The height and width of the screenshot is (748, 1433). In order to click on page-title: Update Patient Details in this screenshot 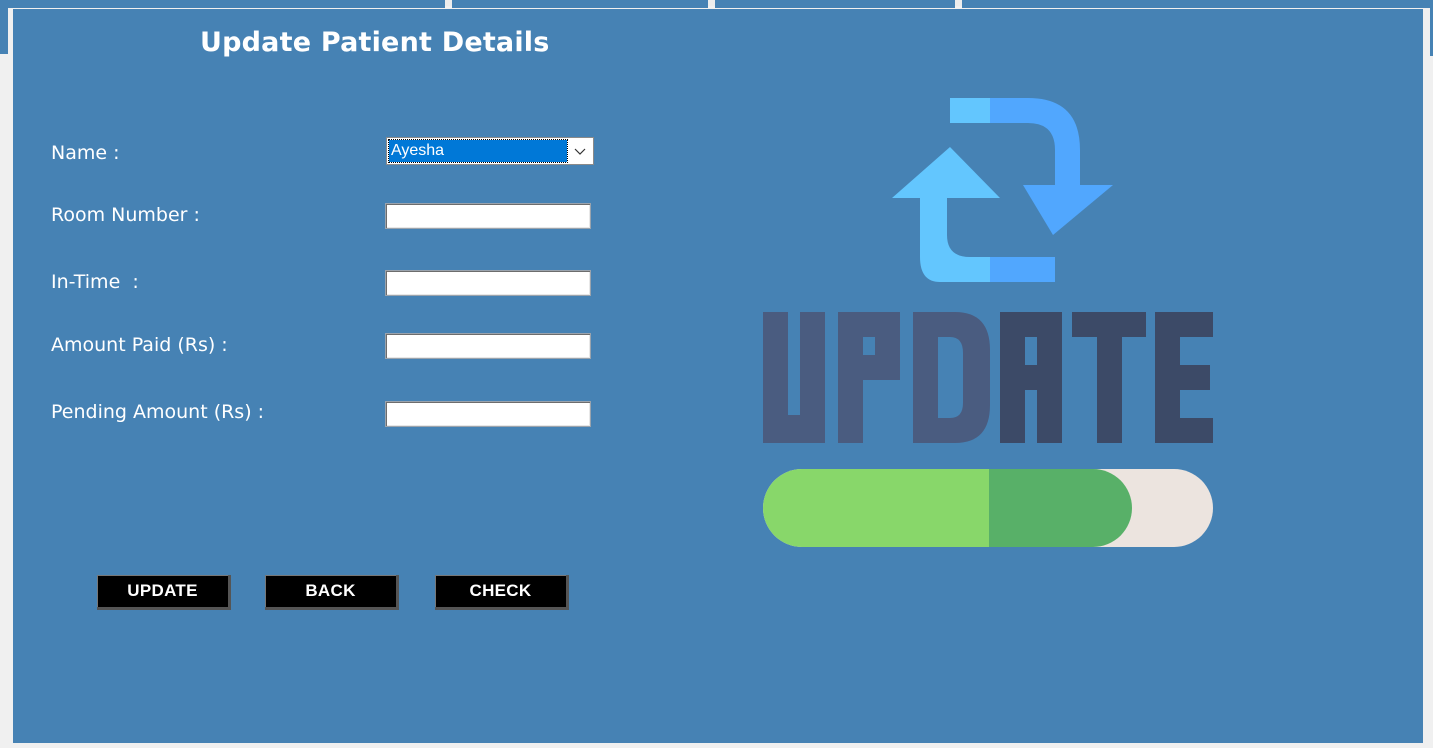, I will do `click(375, 42)`.